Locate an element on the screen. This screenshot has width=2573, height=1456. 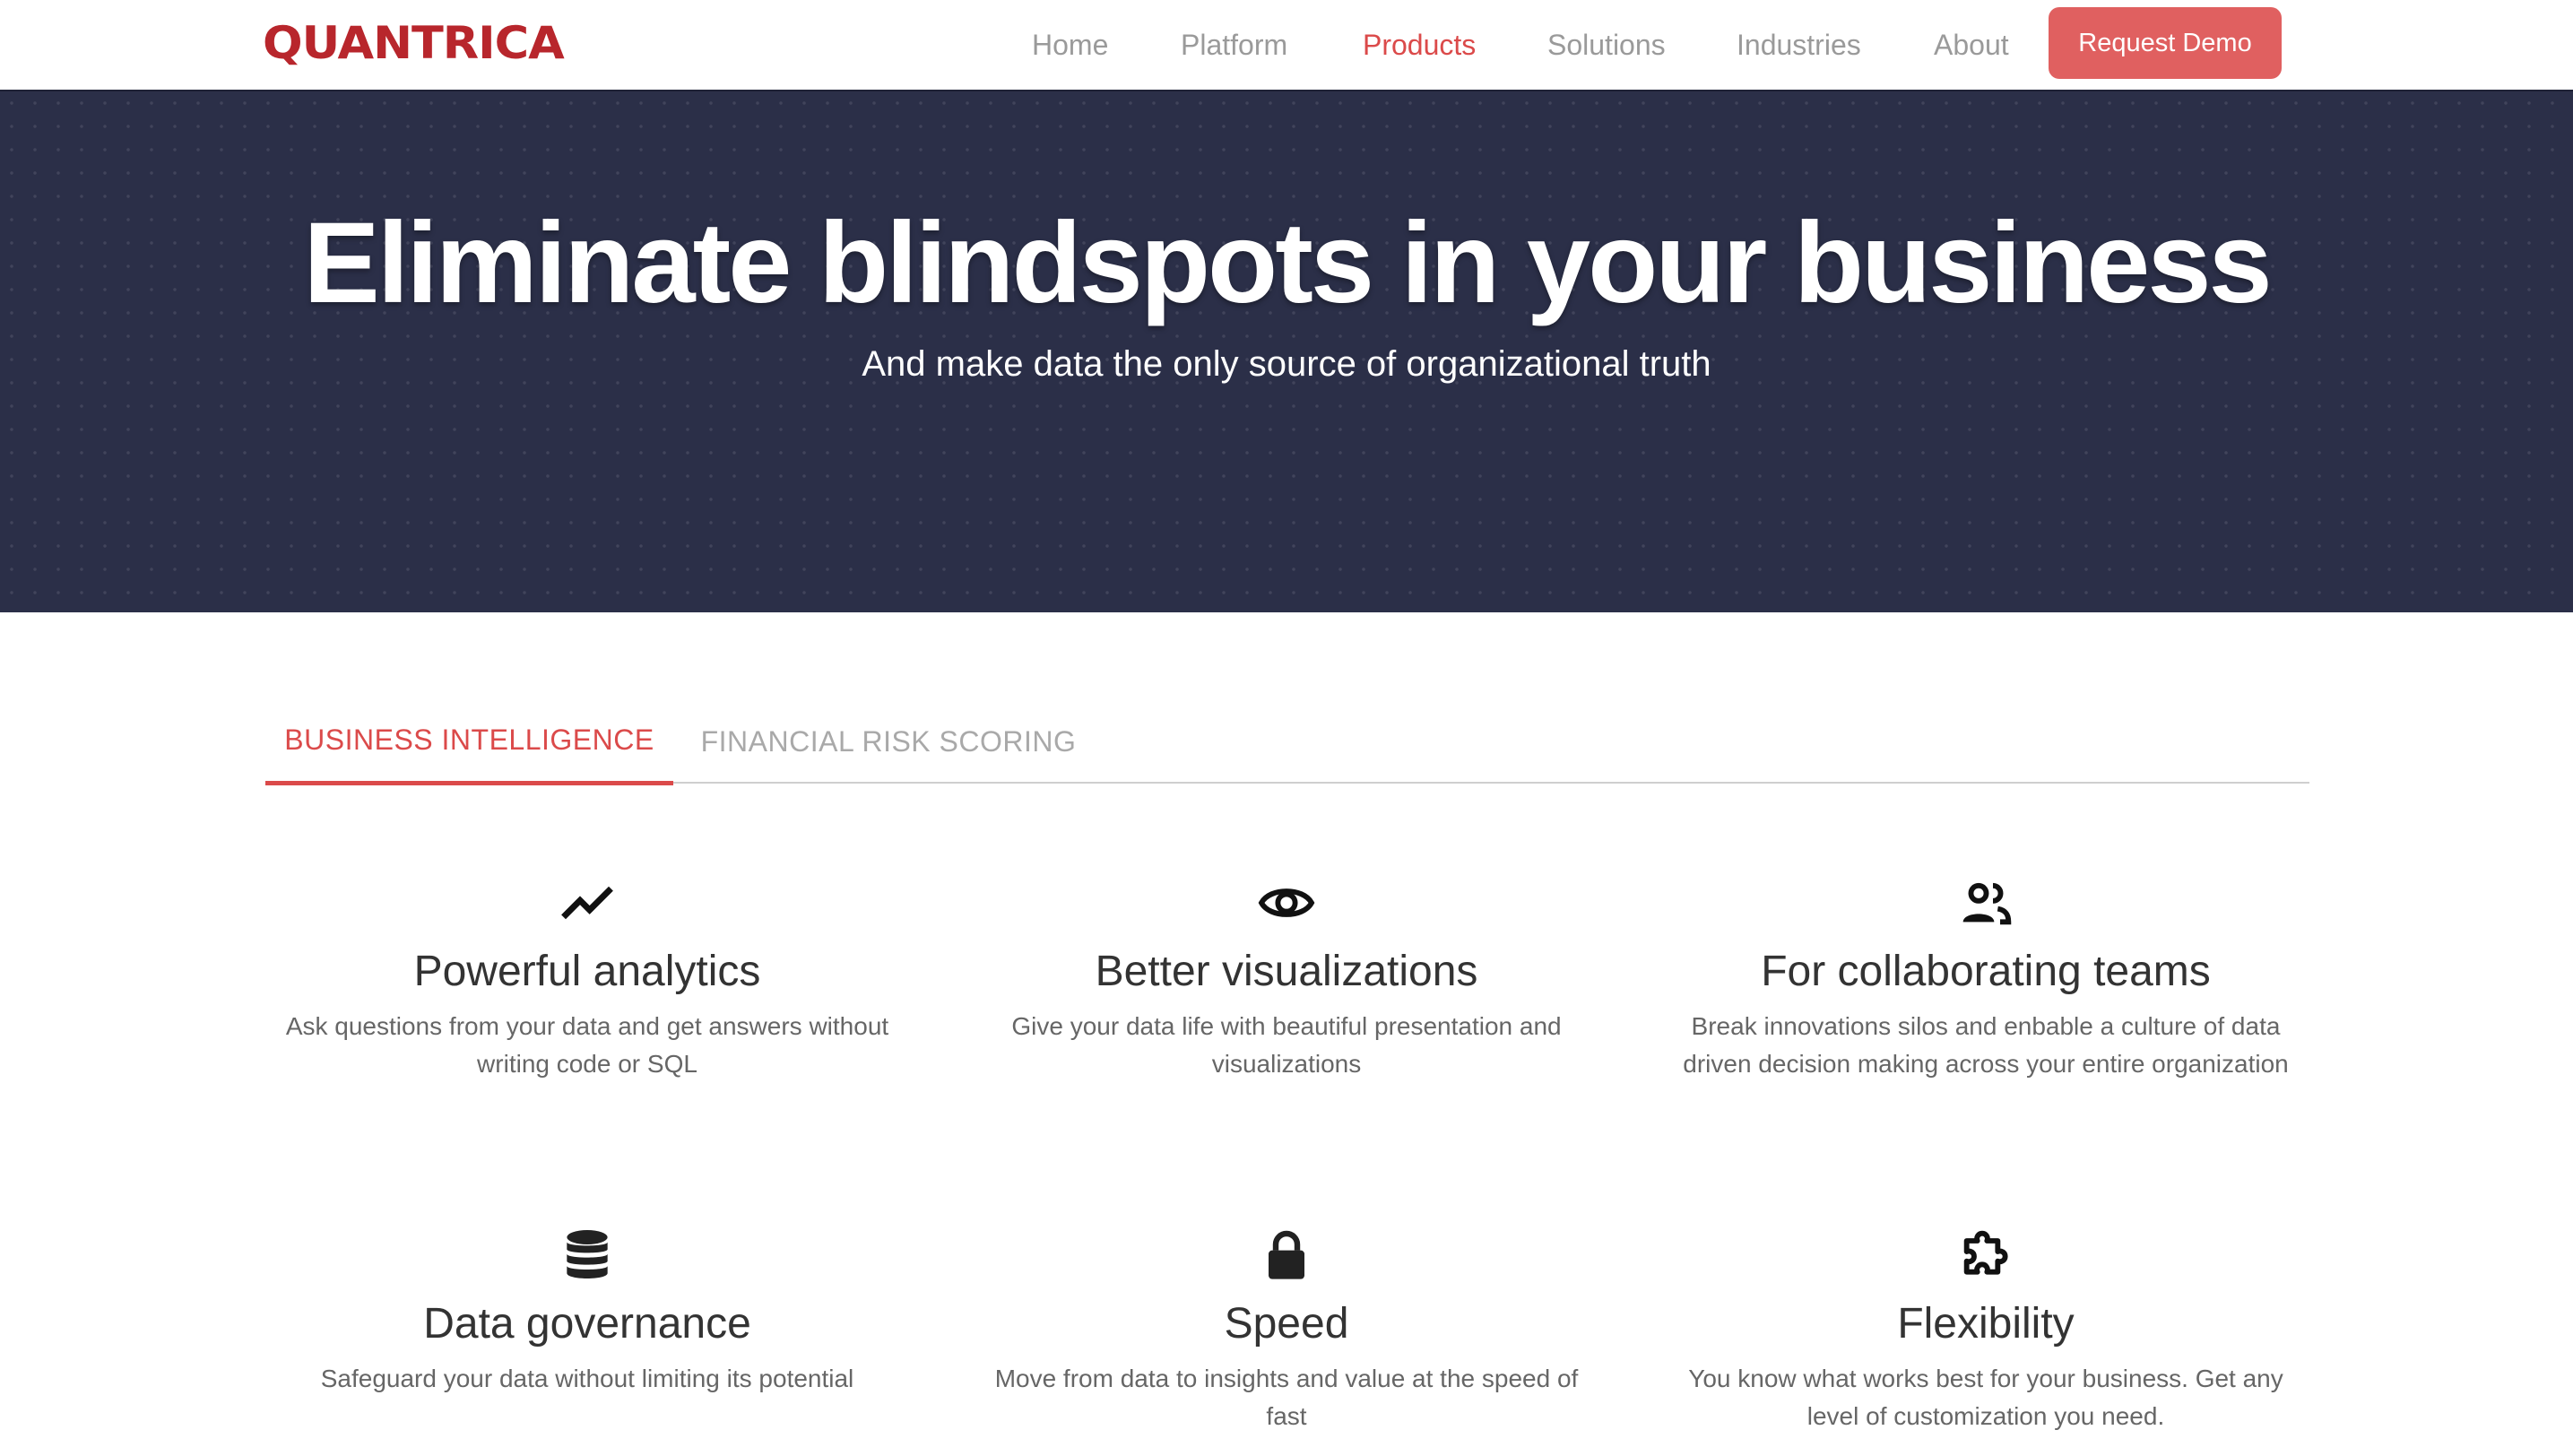
eye-icon is located at coordinates (1286, 903).